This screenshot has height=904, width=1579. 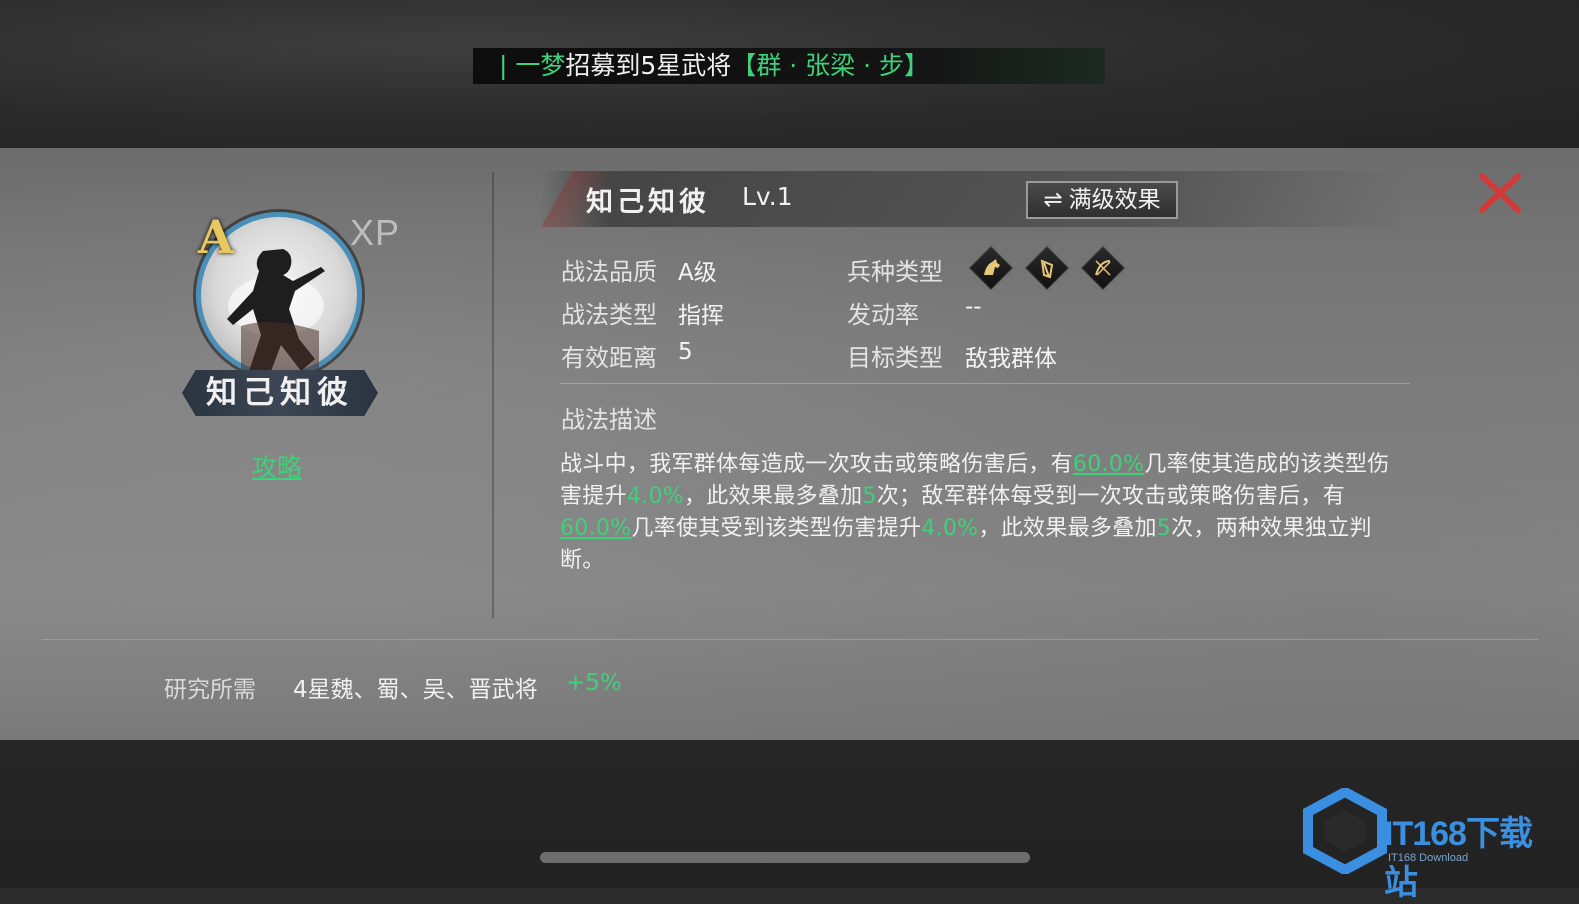 I want to click on trigger-rate-label: 发动率, so click(x=883, y=315).